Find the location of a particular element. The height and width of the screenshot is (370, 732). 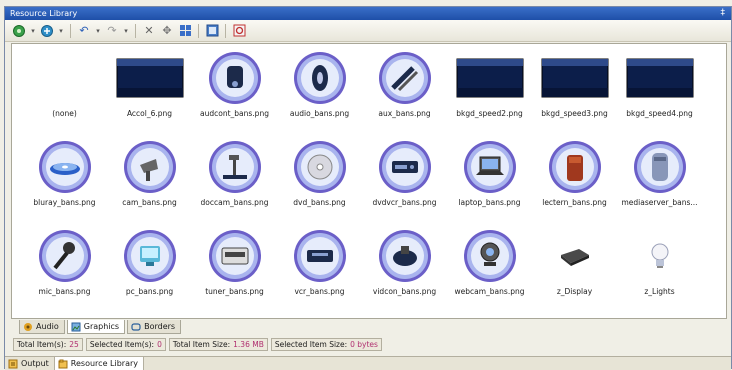

resource-label: bkgd_speed4.png is located at coordinates (659, 113).